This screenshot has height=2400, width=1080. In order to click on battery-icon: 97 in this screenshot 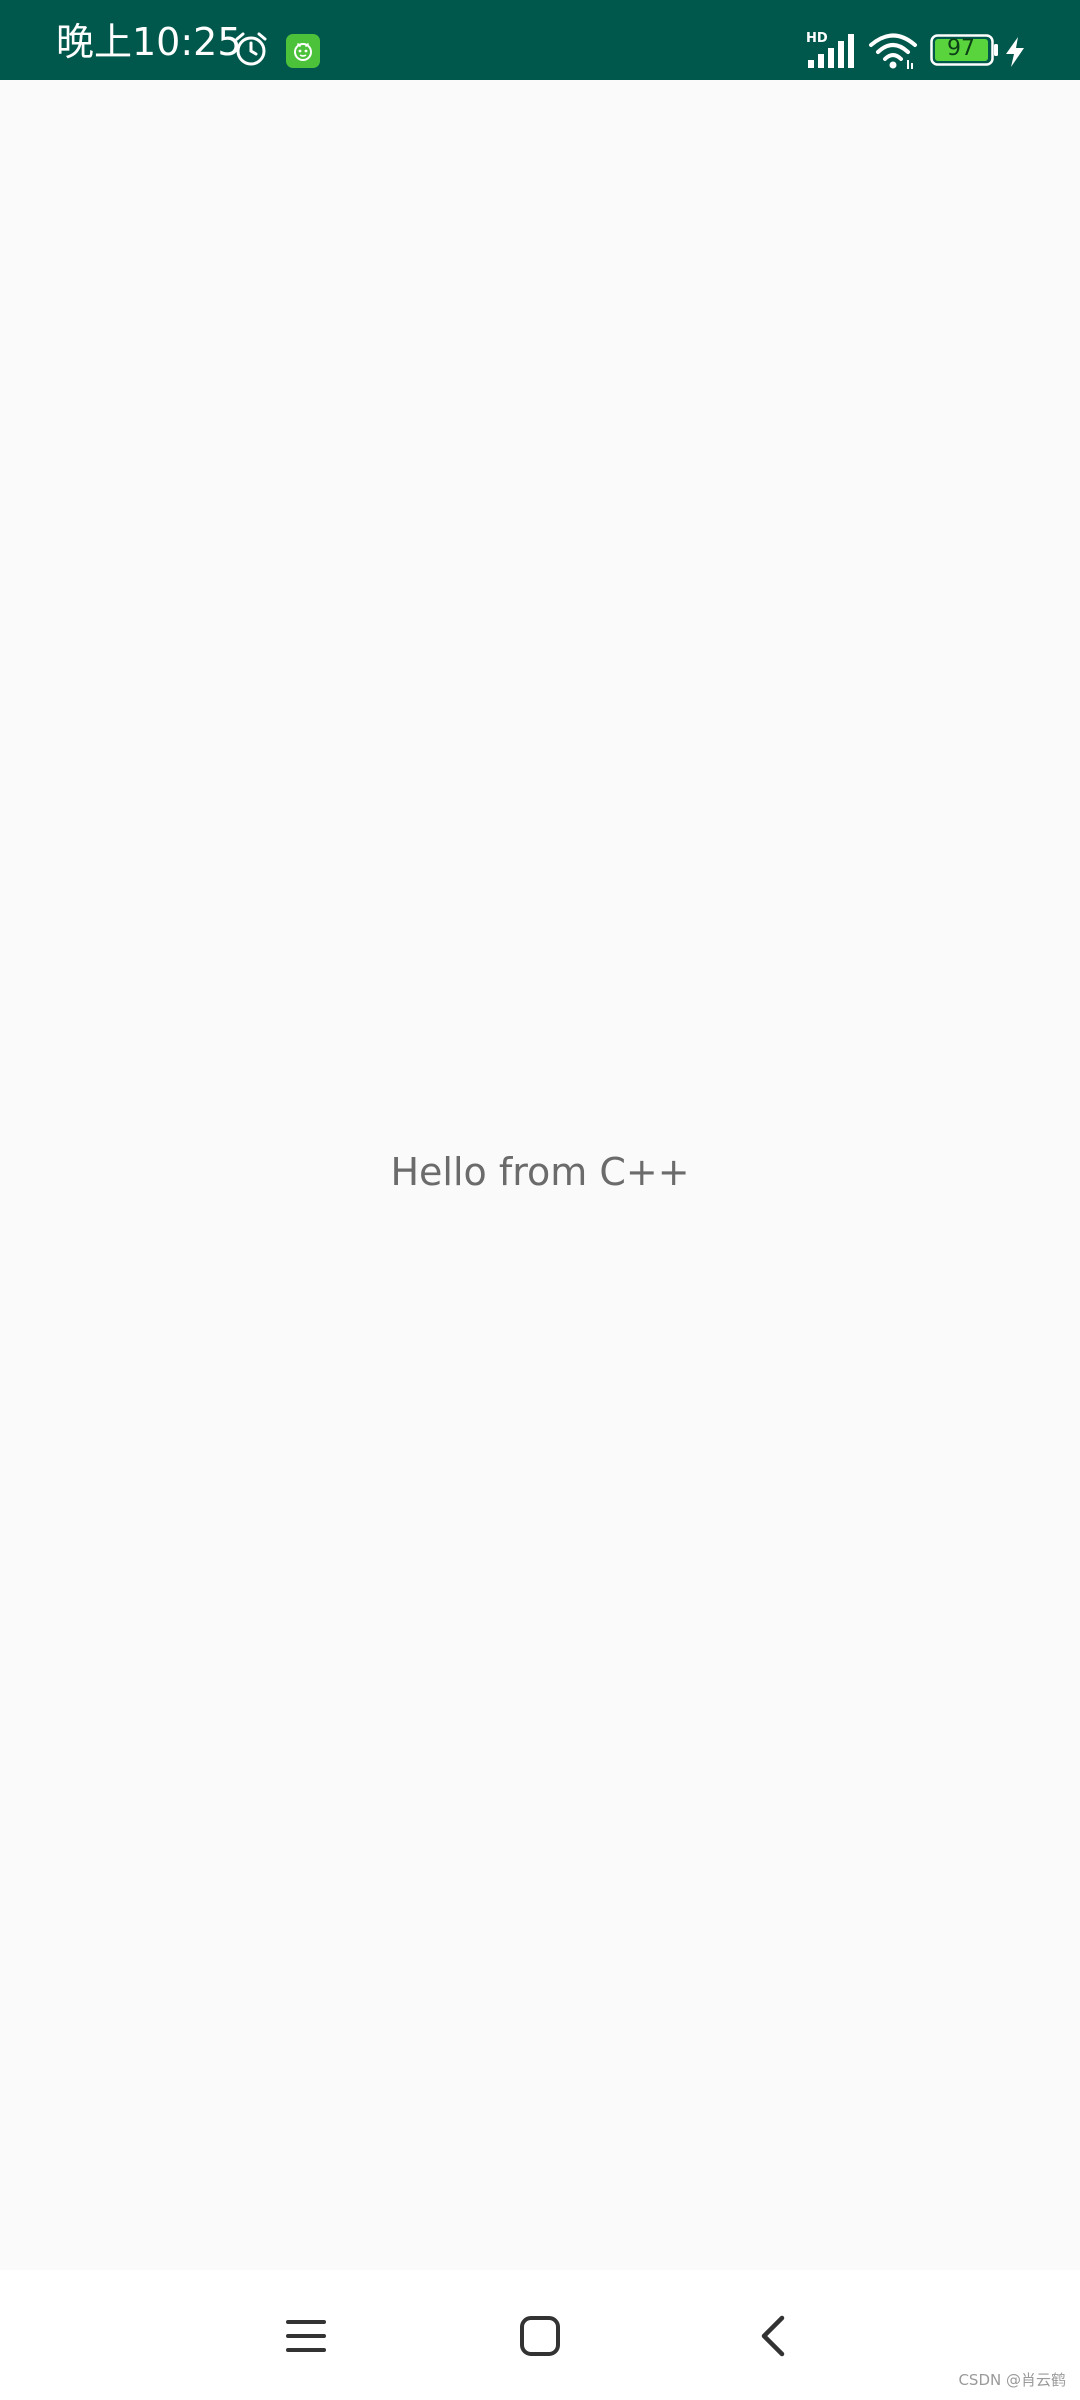, I will do `click(965, 51)`.